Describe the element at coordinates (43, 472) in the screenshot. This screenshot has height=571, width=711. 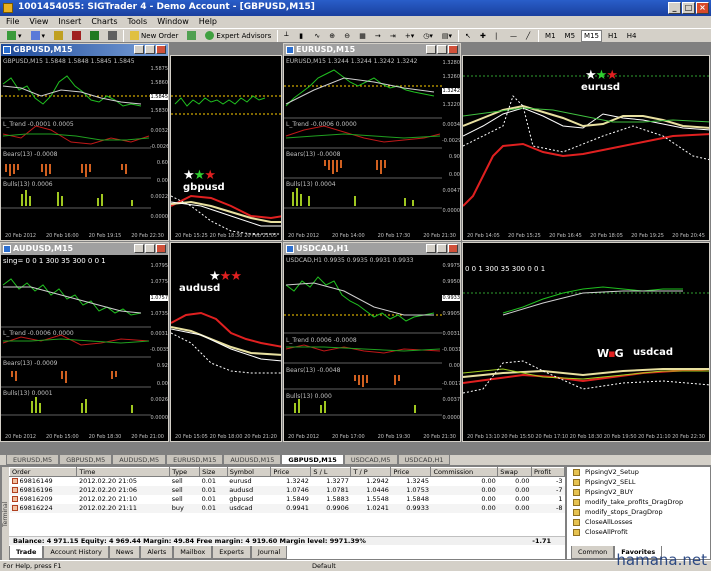
I see `col-order: Order` at that location.